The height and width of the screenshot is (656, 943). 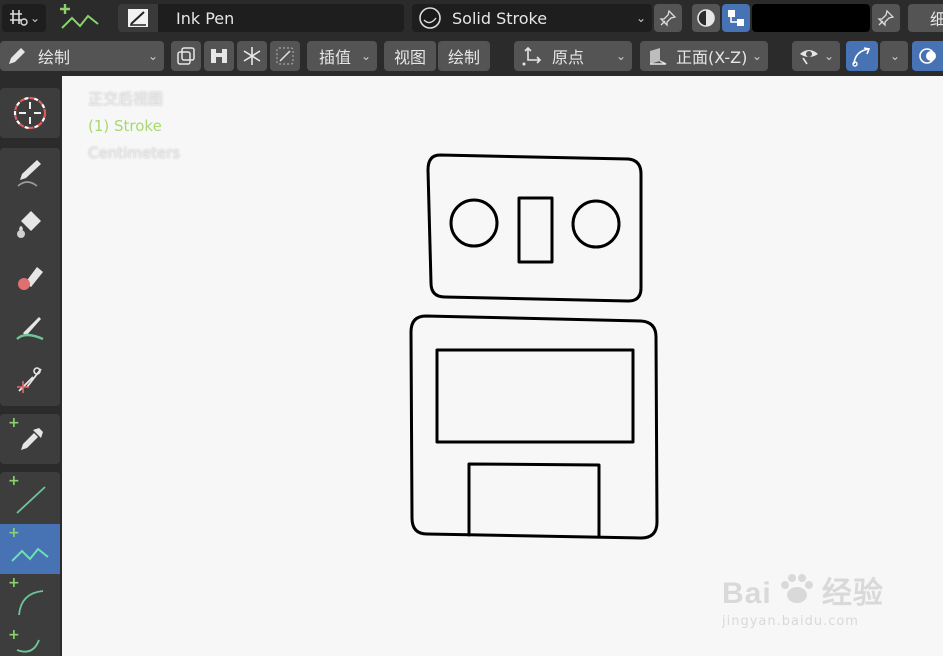 I want to click on robot-right-eye-stroke, so click(x=596, y=224).